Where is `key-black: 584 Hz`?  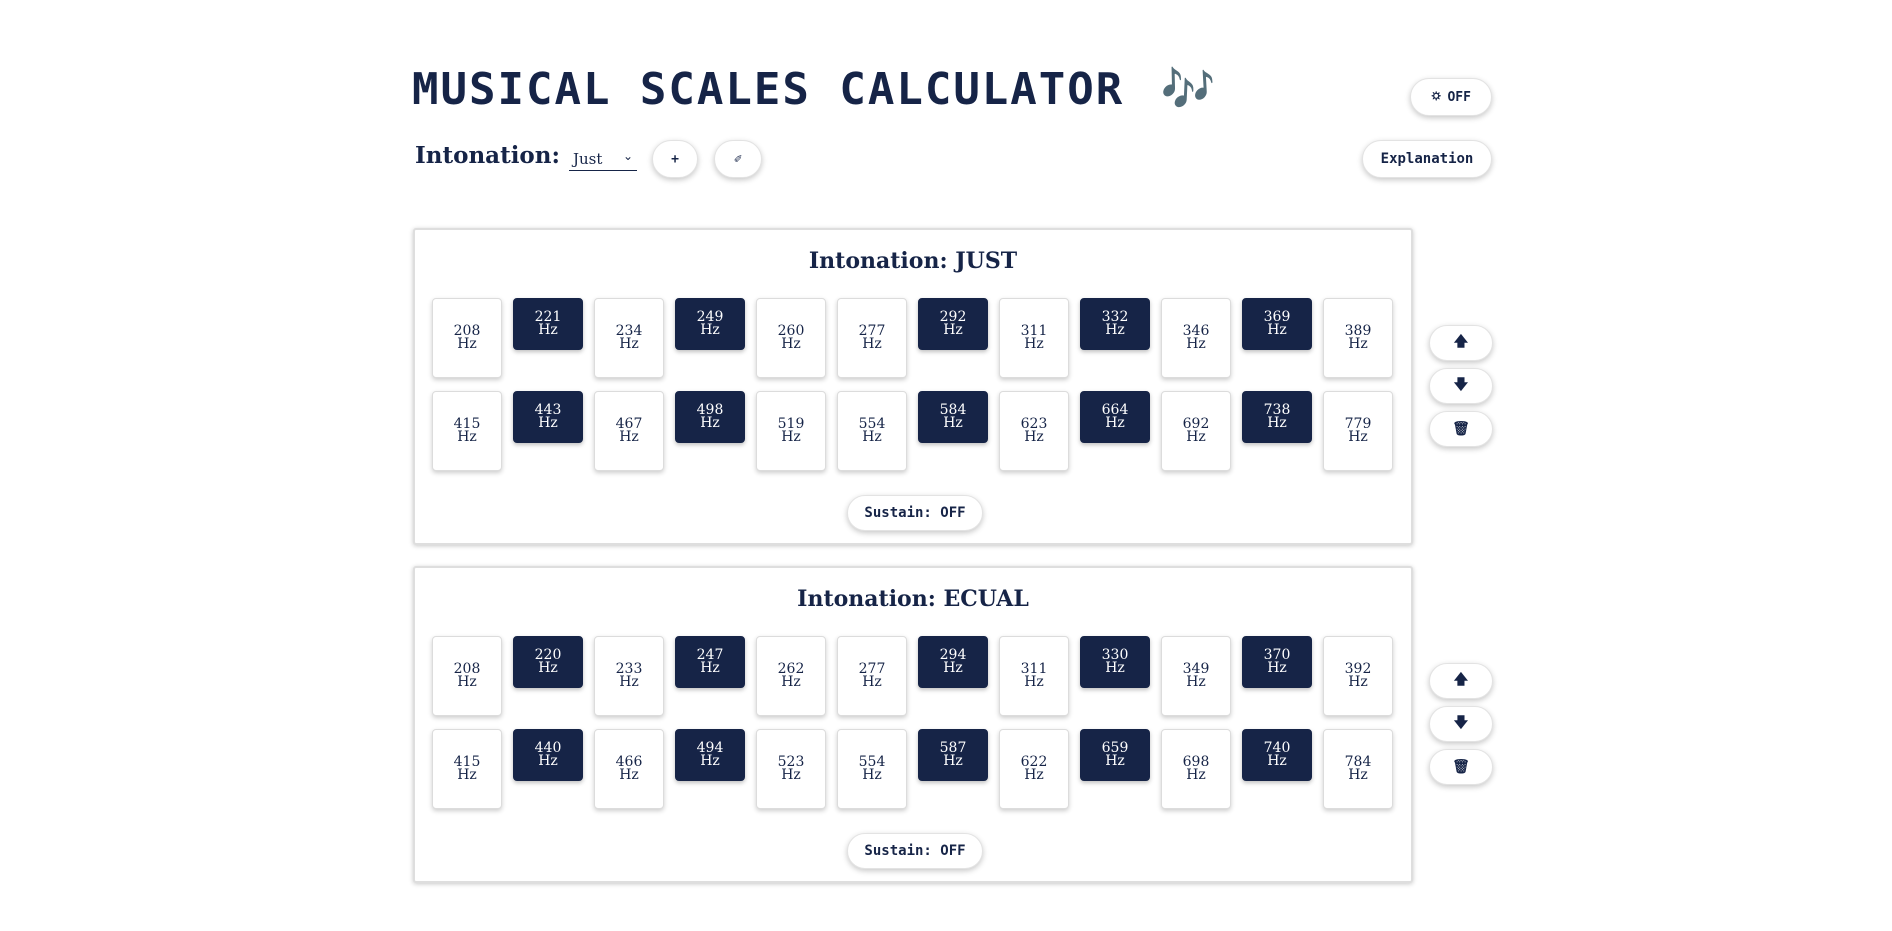
key-black: 584 Hz is located at coordinates (953, 417).